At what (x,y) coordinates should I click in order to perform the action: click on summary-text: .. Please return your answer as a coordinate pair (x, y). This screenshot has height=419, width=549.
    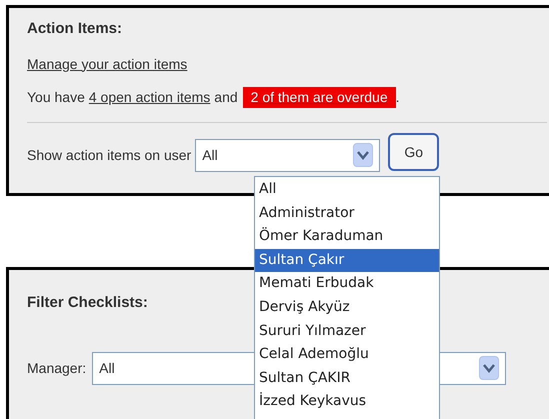
    Looking at the image, I should click on (398, 97).